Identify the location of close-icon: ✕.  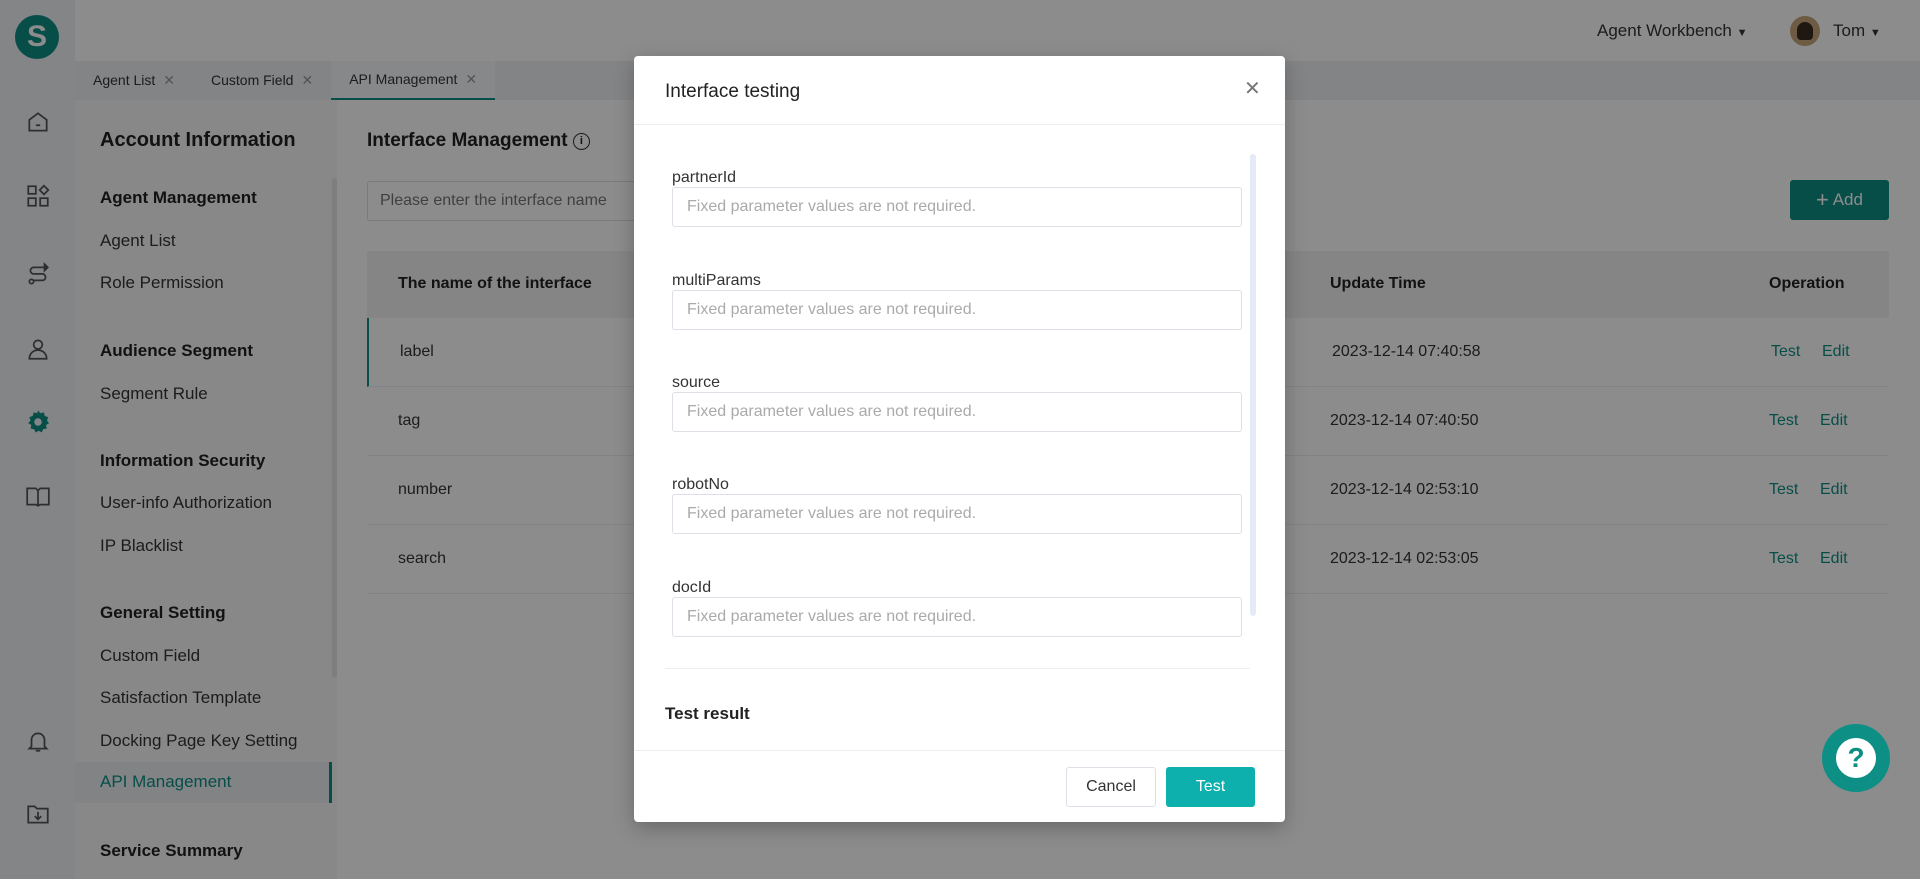
(1252, 88).